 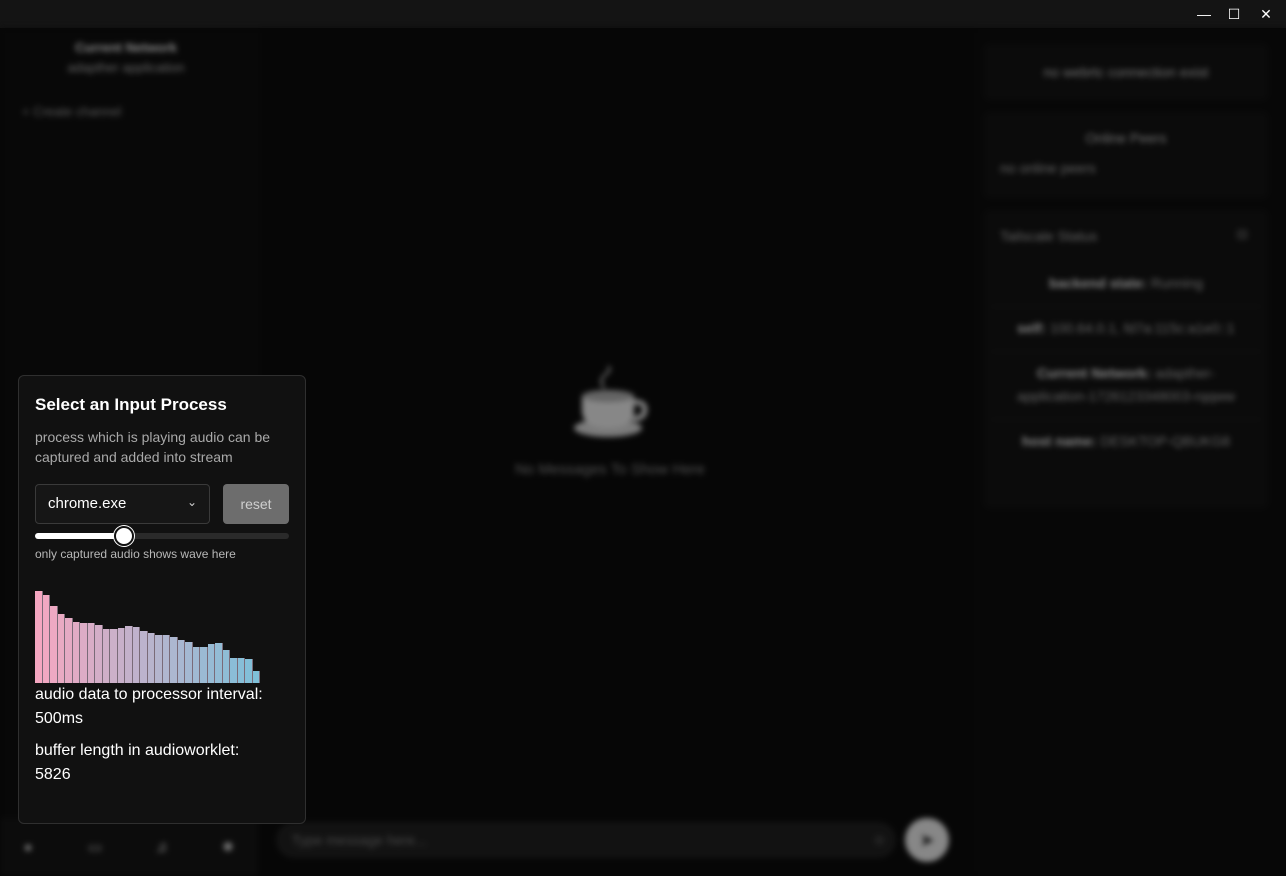 What do you see at coordinates (191, 502) in the screenshot?
I see `chevron-down-icon: ⌄` at bounding box center [191, 502].